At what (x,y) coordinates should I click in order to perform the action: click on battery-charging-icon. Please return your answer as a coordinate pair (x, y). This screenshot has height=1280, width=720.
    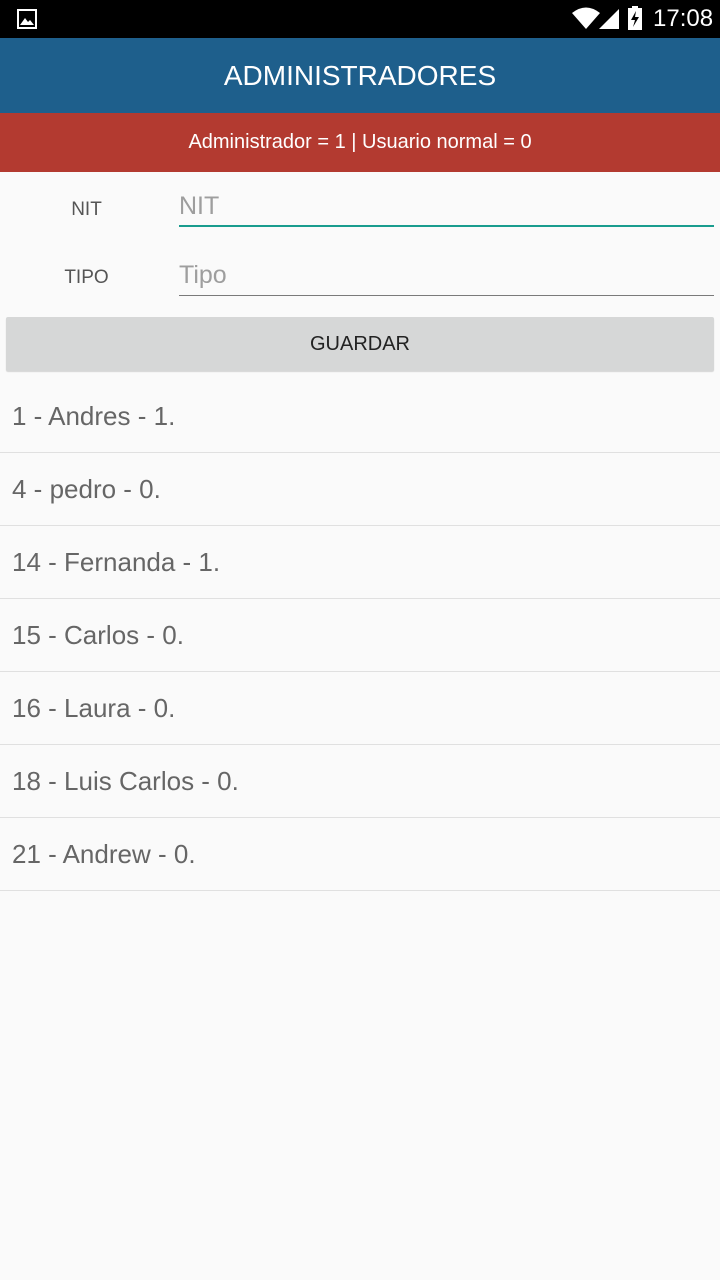
    Looking at the image, I should click on (635, 18).